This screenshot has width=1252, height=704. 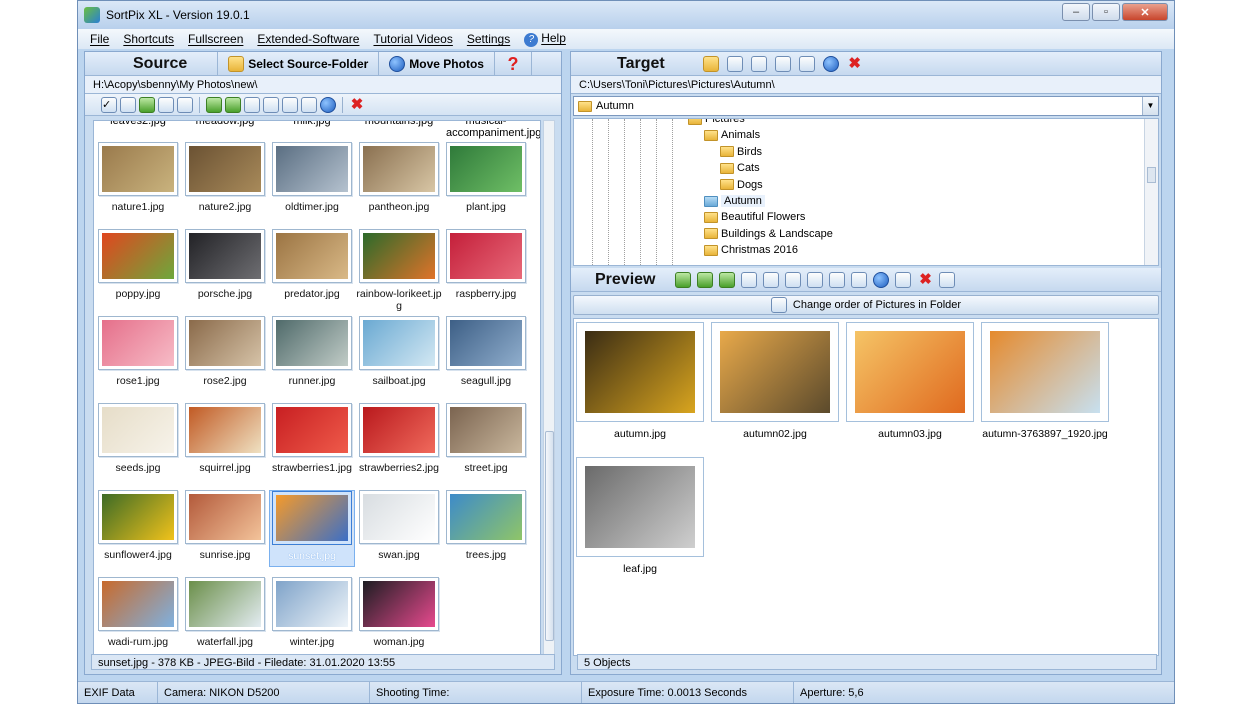 What do you see at coordinates (751, 250) in the screenshot?
I see `tree-item: Christmas 2016` at bounding box center [751, 250].